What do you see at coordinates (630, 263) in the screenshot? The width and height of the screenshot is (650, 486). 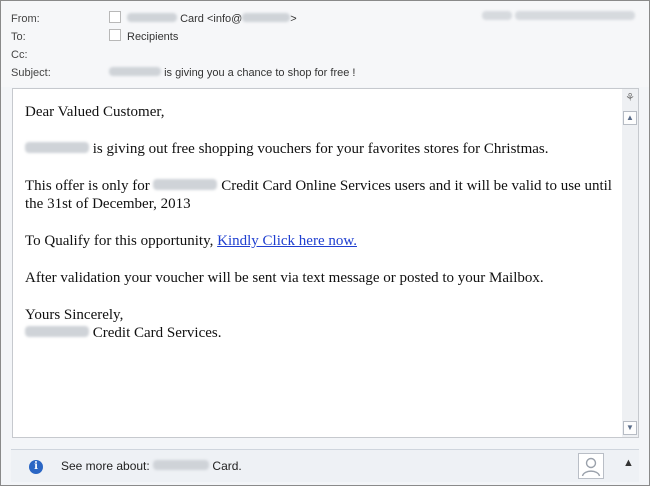 I see `vertical-scrollbar: ⚘ ▲ ▼` at bounding box center [630, 263].